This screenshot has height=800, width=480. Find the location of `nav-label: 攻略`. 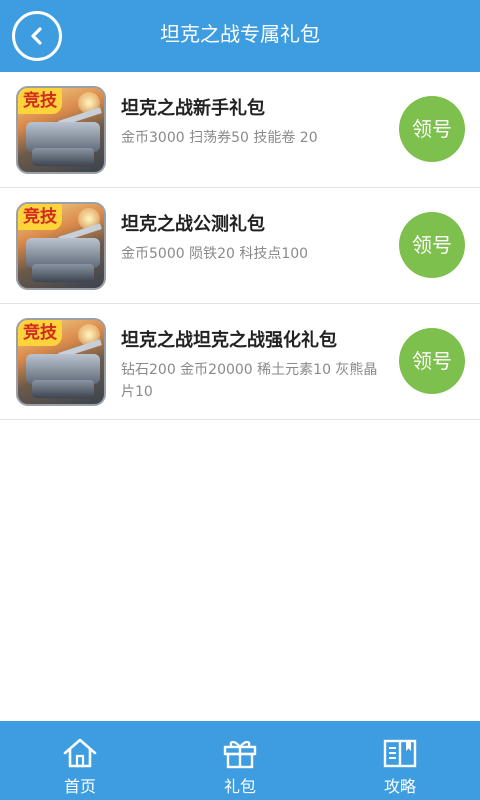

nav-label: 攻略 is located at coordinates (399, 786).